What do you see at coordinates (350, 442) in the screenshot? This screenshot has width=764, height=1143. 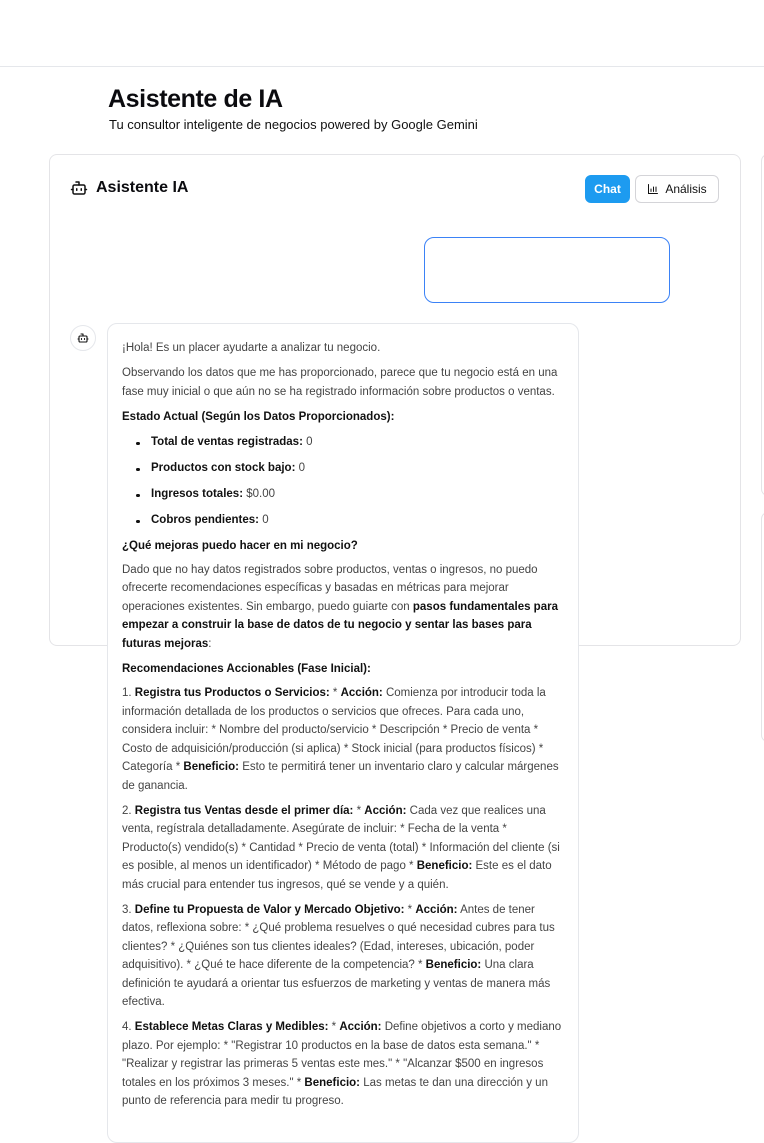 I see `list-item: Total de ventas registradas: 0` at bounding box center [350, 442].